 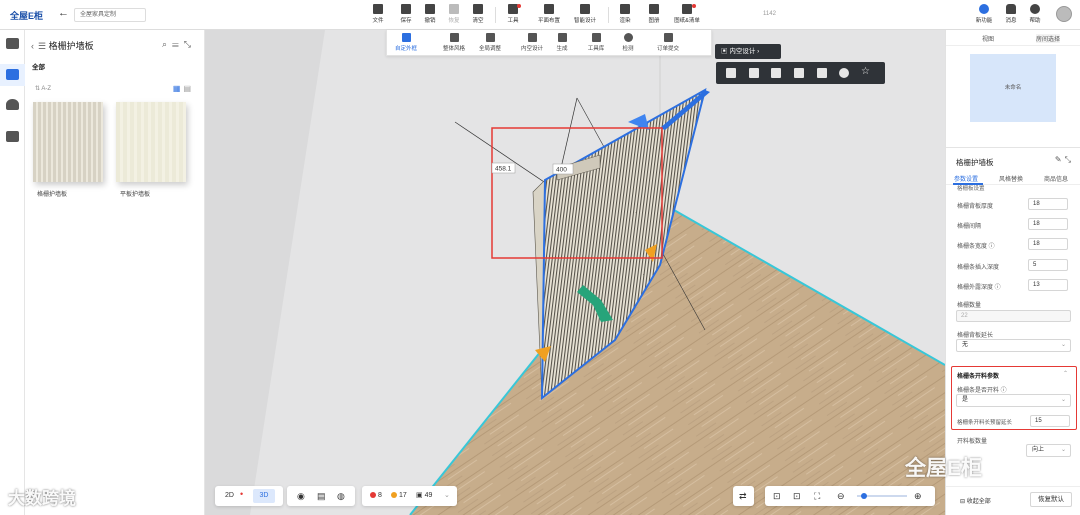 I want to click on back-extend-select: 无 ⌄, so click(x=1013, y=345).